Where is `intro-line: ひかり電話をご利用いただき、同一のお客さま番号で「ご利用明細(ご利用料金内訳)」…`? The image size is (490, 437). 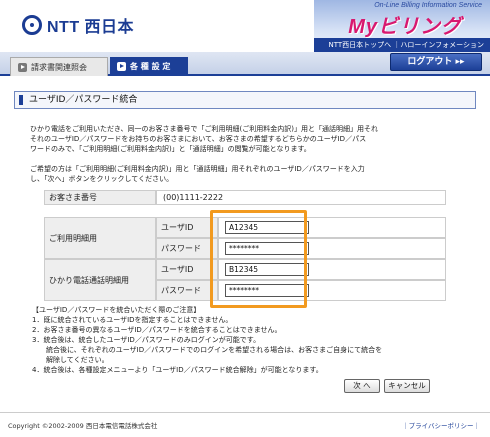 intro-line: ひかり電話をご利用いただき、同一のお客さま番号で「ご利用明細(ご利用料金内訳)」… is located at coordinates (204, 129).